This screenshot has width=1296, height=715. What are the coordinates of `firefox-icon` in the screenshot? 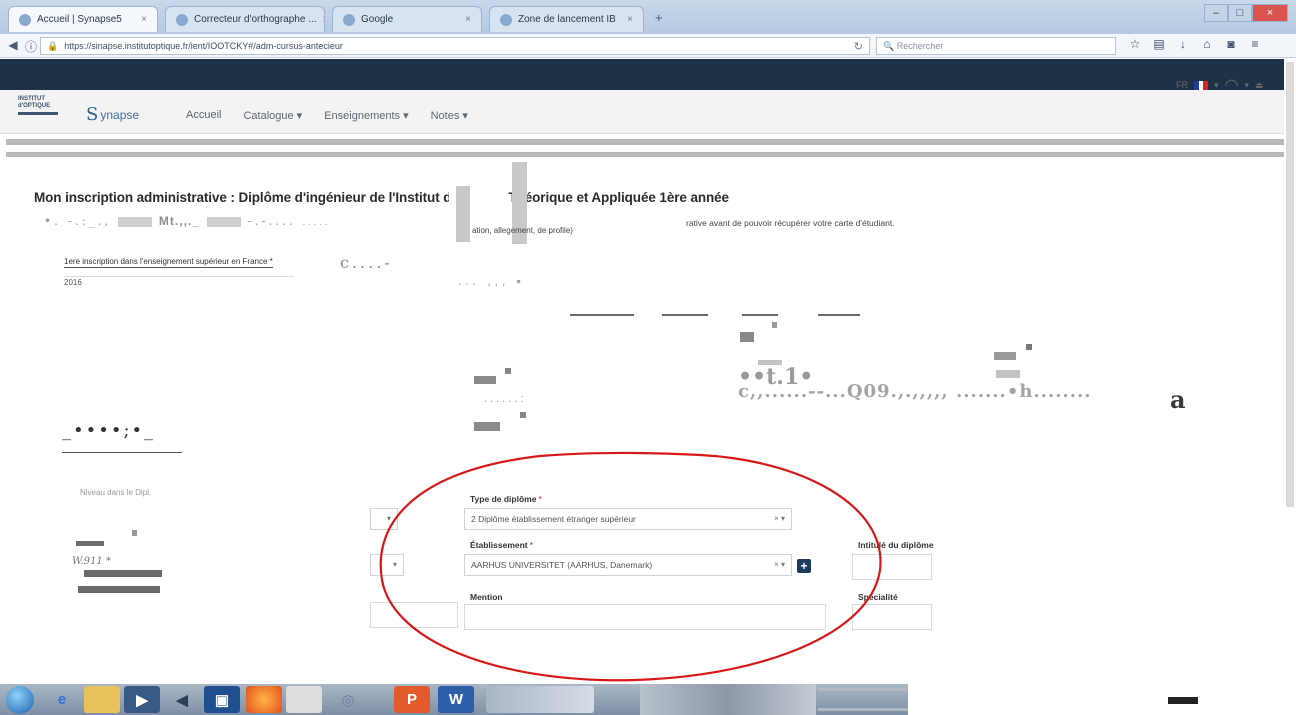 It's located at (264, 699).